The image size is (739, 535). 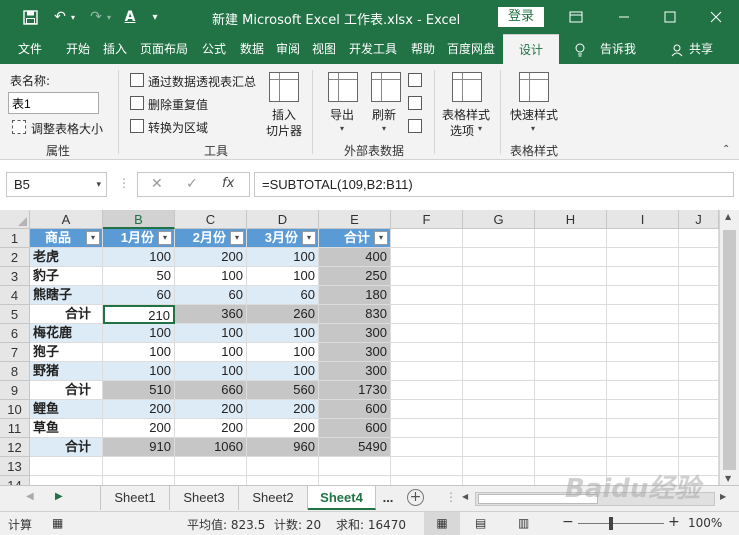 What do you see at coordinates (211, 295) in the screenshot?
I see `data-cell: 60` at bounding box center [211, 295].